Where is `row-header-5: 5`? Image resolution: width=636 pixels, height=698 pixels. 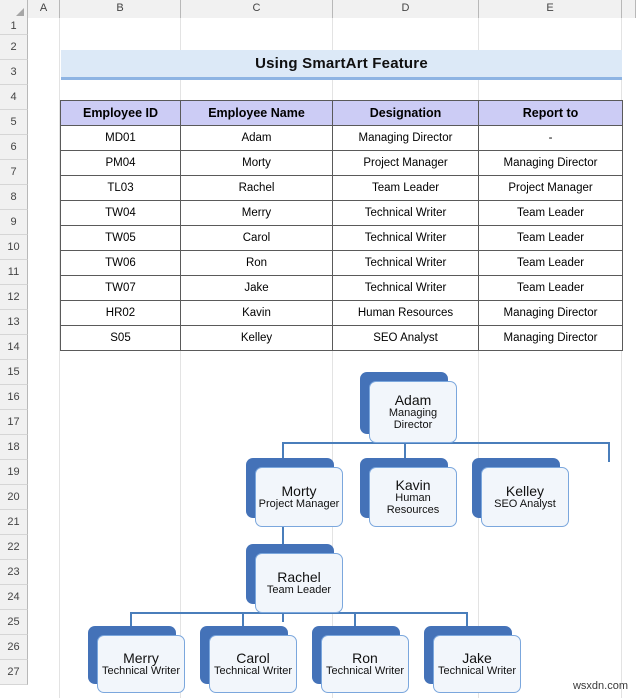 row-header-5: 5 is located at coordinates (14, 122).